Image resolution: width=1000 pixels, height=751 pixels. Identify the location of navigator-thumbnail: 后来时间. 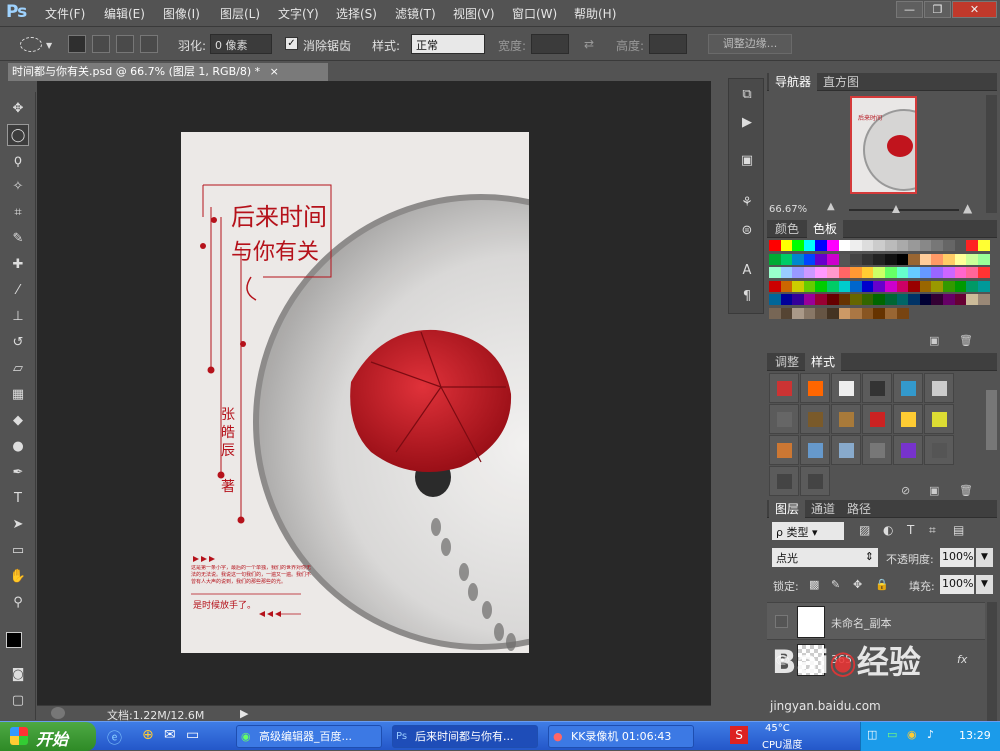
(883, 145).